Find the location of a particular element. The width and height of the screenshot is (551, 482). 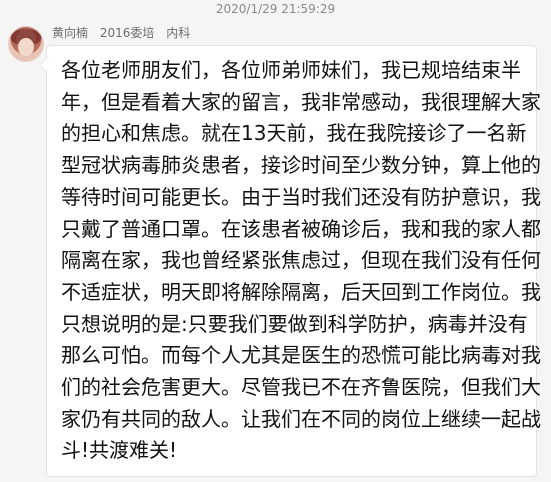

sender-group: 2016委培 is located at coordinates (127, 33).